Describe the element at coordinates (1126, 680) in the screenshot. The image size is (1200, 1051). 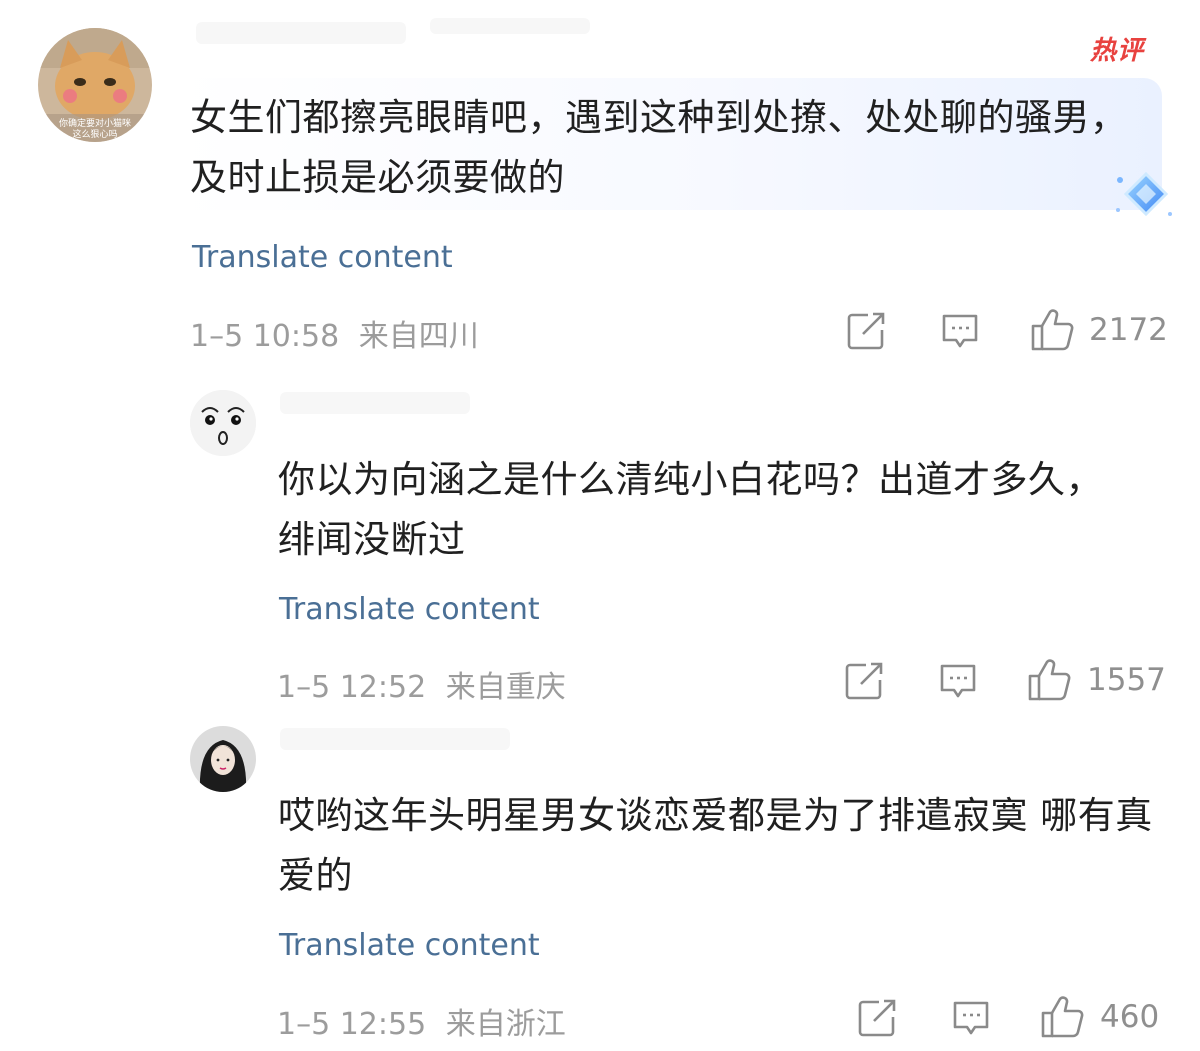
I see `like-count: 1557` at that location.